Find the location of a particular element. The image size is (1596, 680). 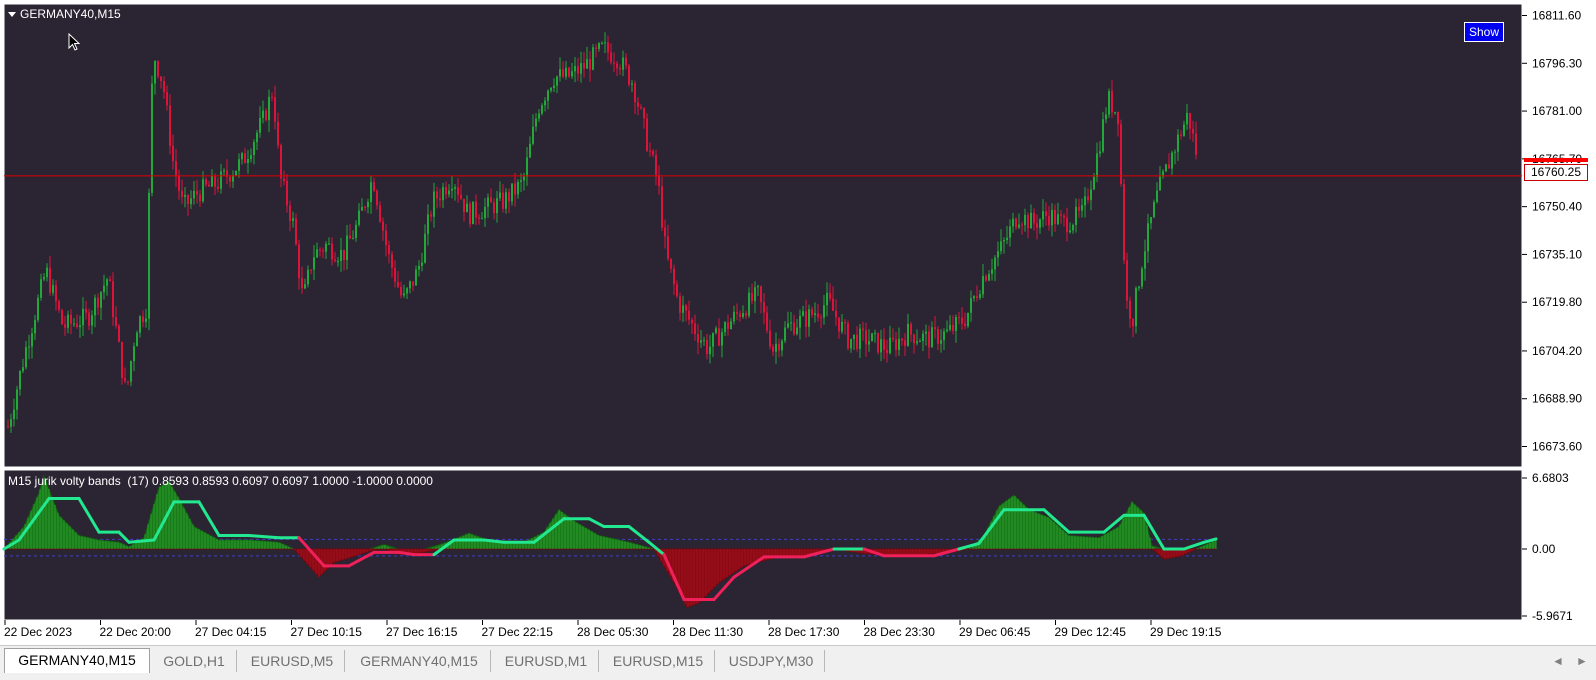

scroll-right-icon: ► is located at coordinates (1582, 661).